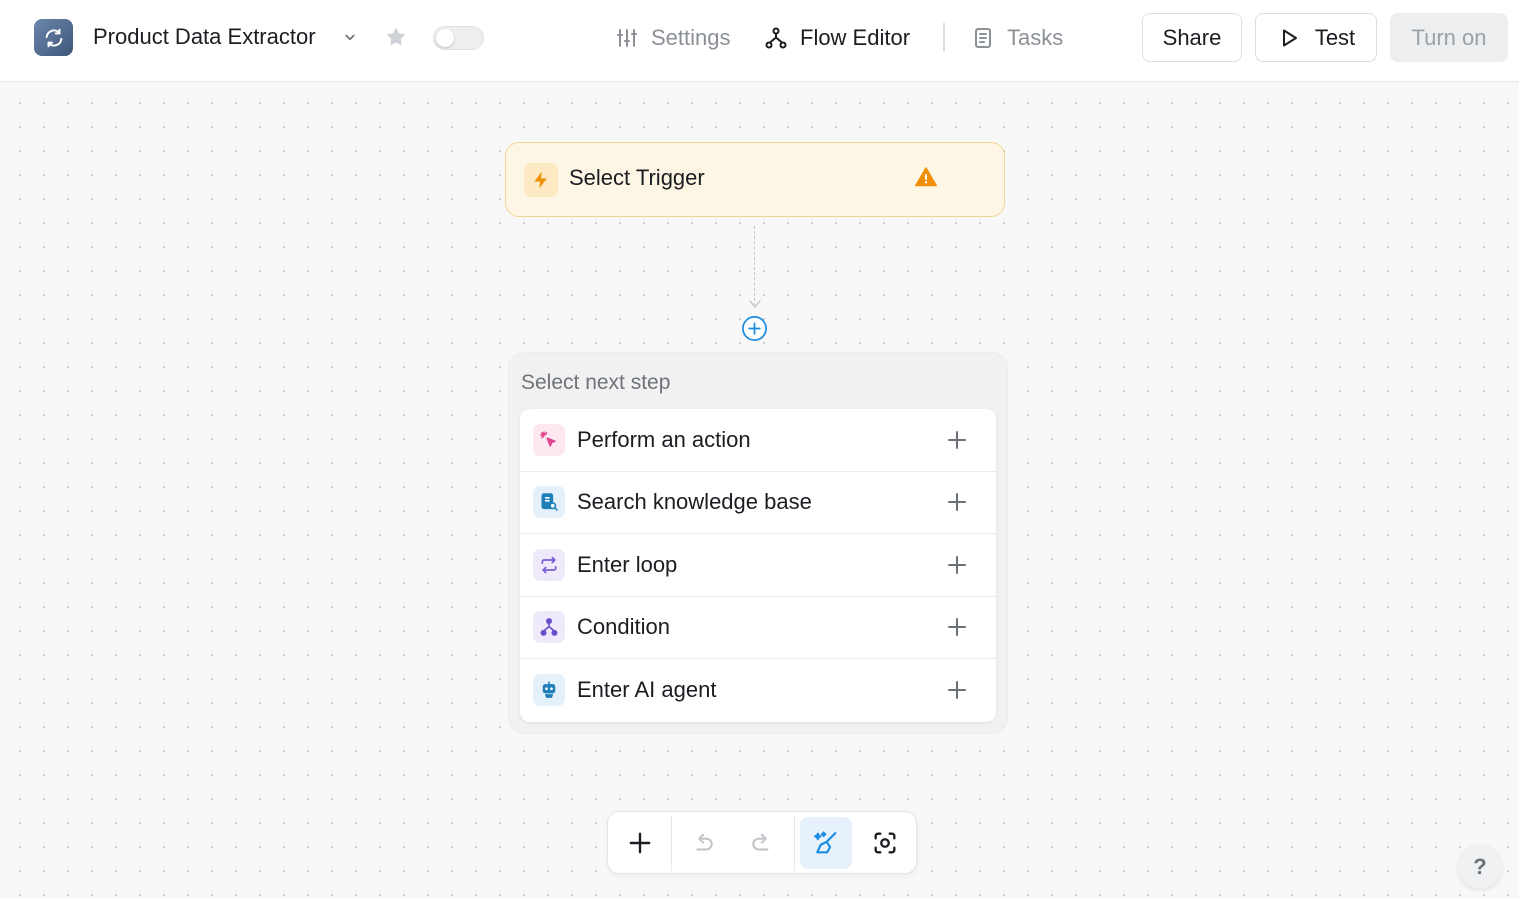 This screenshot has width=1519, height=899. I want to click on tab-tasks: Tasks, so click(1017, 38).